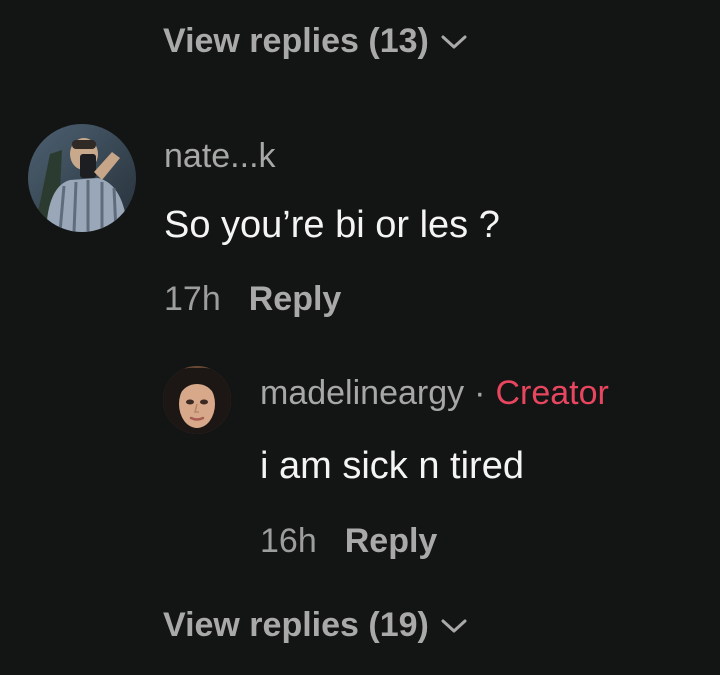  I want to click on view-replies-button-top: View replies (13), so click(315, 41).